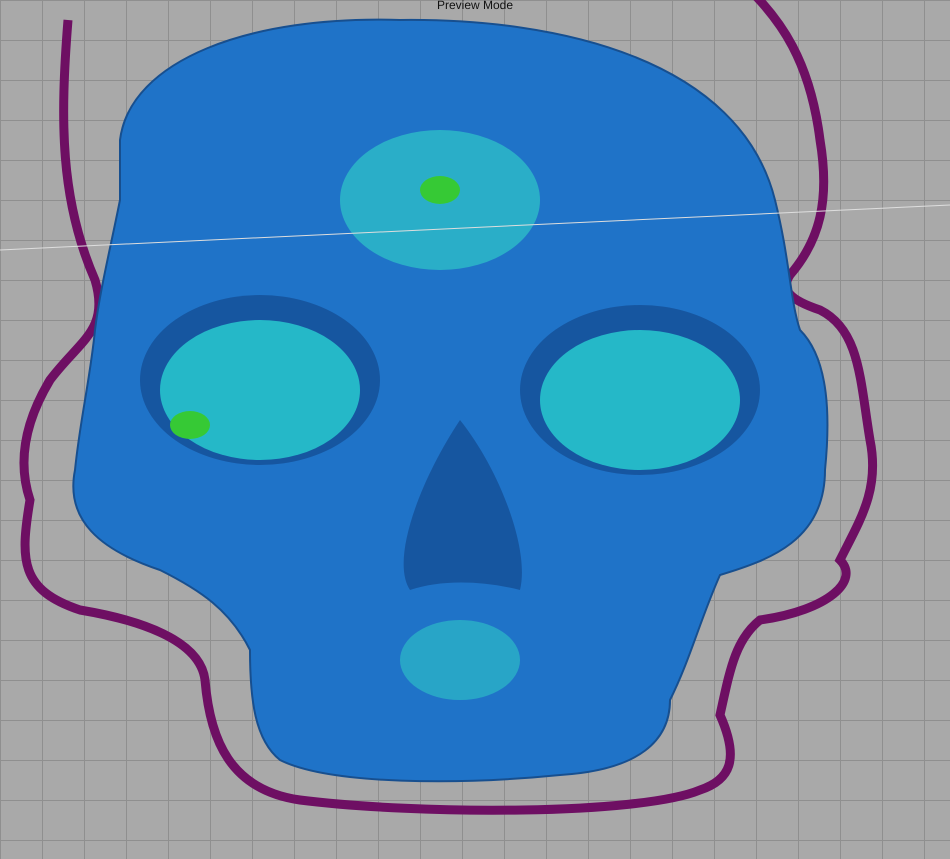  Describe the element at coordinates (475, 6) in the screenshot. I see `mode-label: Preview Mode` at that location.